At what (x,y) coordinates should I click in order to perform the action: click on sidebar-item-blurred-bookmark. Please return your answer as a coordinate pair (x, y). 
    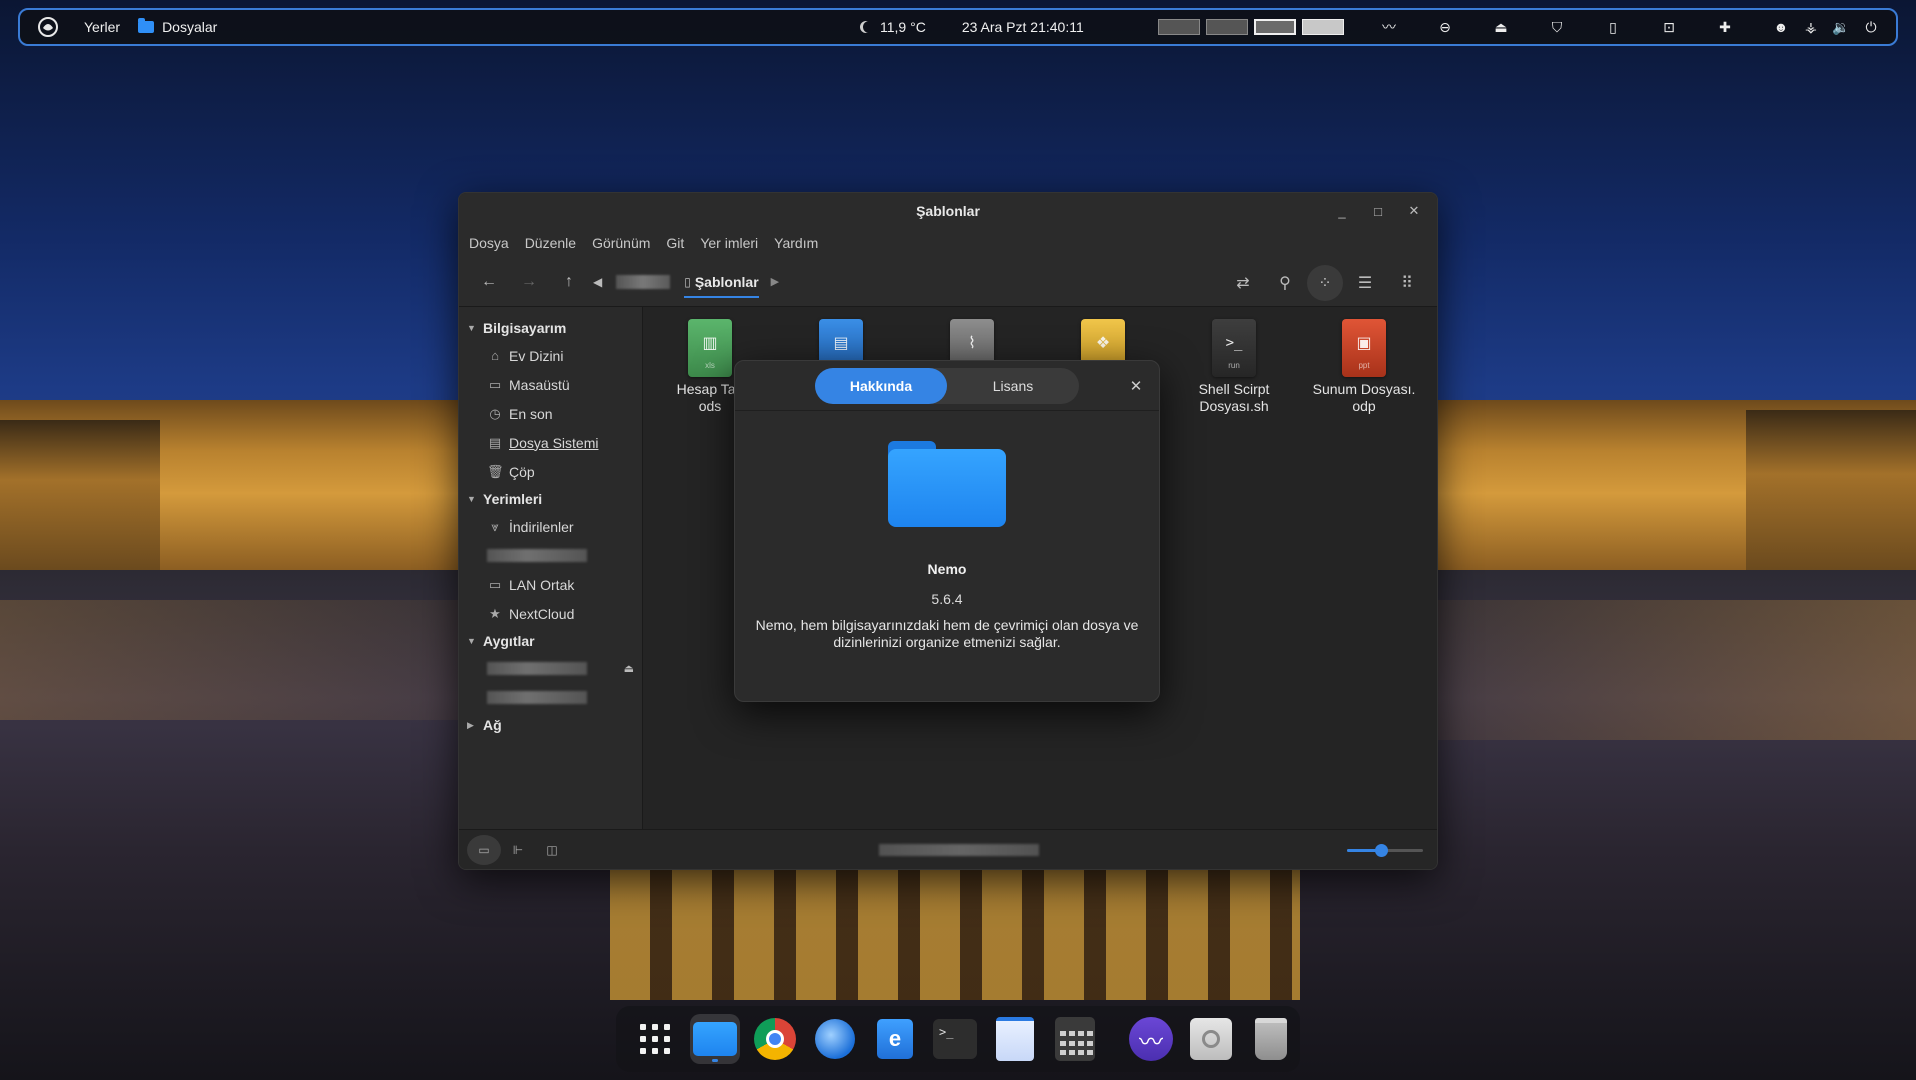
    Looking at the image, I should click on (550, 555).